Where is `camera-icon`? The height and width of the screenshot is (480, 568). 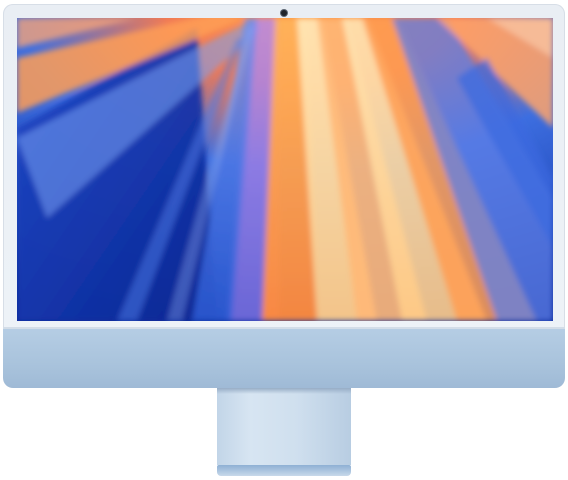 camera-icon is located at coordinates (284, 13).